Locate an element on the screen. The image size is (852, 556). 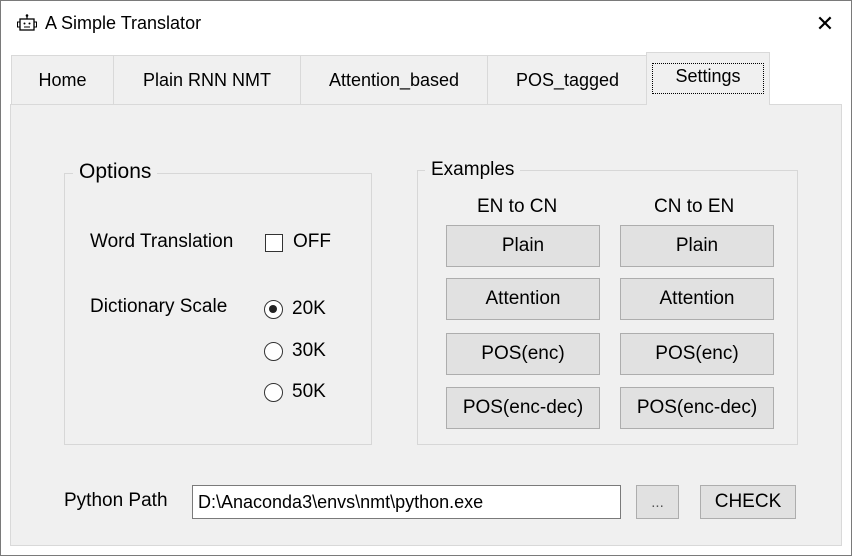
python-path-input: D:\Anaconda3\envs\nmt\python.exe is located at coordinates (406, 502).